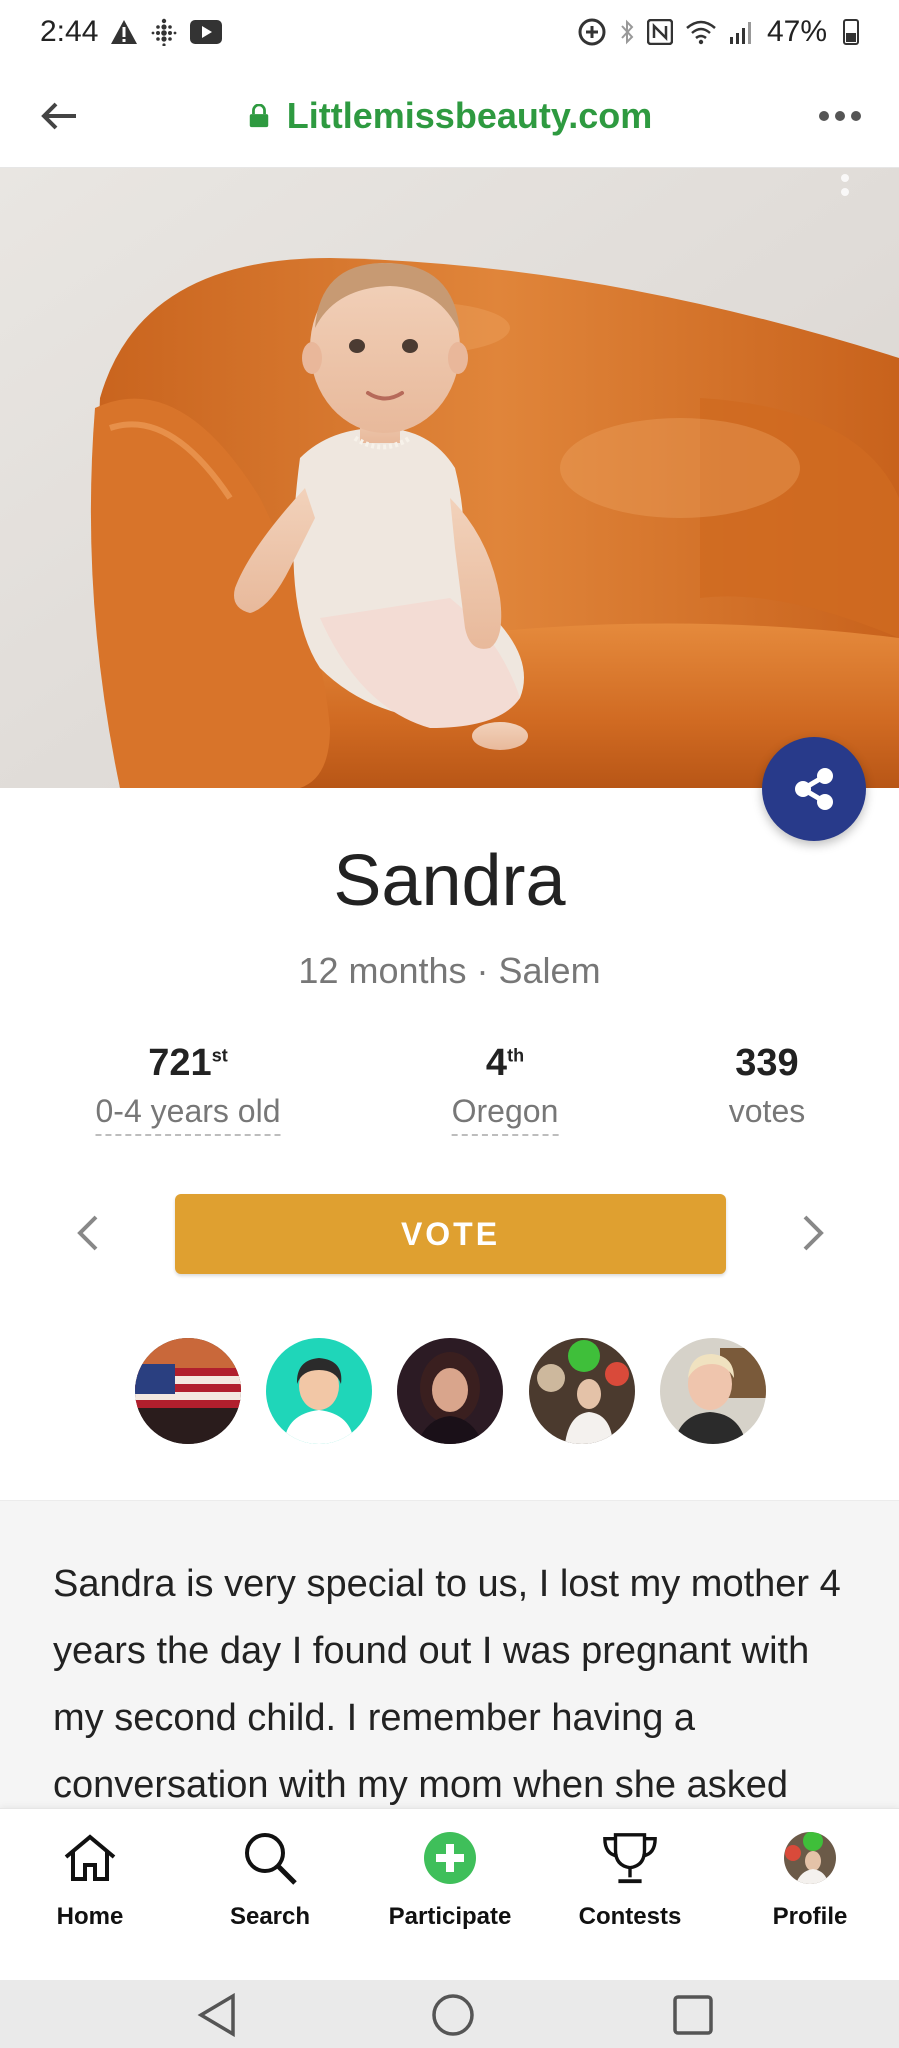  What do you see at coordinates (90, 1916) in the screenshot?
I see `nav-home-label: Home` at bounding box center [90, 1916].